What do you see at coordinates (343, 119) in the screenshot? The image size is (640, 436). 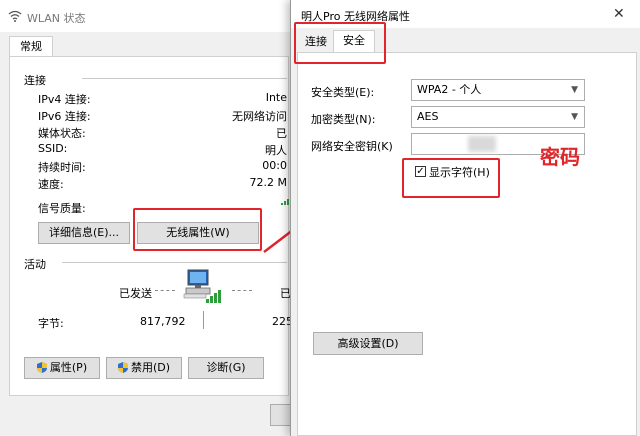 I see `encryption-type-label: 加密类型(N):` at bounding box center [343, 119].